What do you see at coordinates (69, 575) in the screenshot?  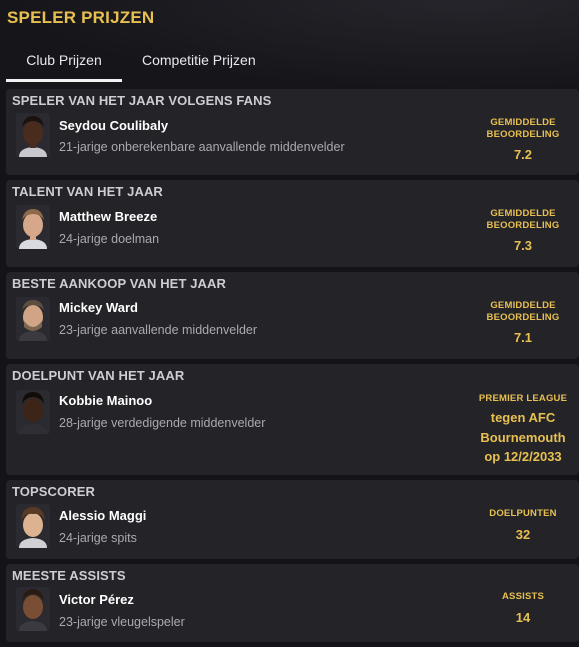 I see `award-title: MEESTE ASSISTS` at bounding box center [69, 575].